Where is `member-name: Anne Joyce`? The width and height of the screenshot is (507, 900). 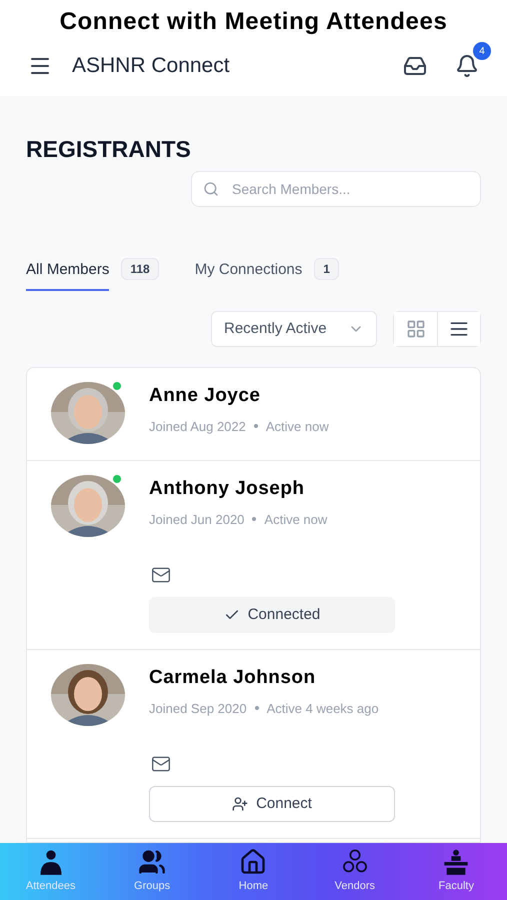
member-name: Anne Joyce is located at coordinates (205, 396).